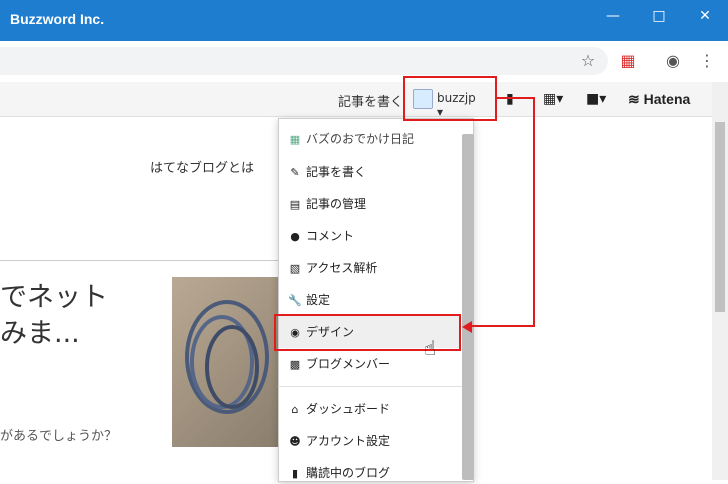  I want to click on annotation-arrowhead, so click(467, 327).